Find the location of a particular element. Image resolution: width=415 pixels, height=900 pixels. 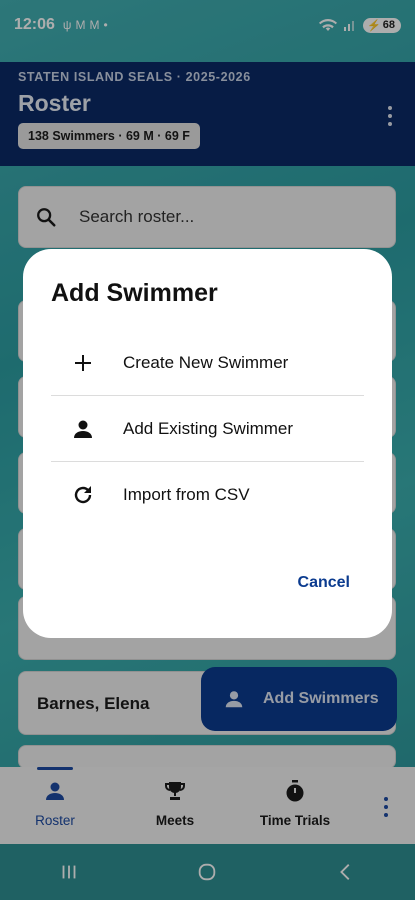

cancel-button: Cancel is located at coordinates (324, 583).